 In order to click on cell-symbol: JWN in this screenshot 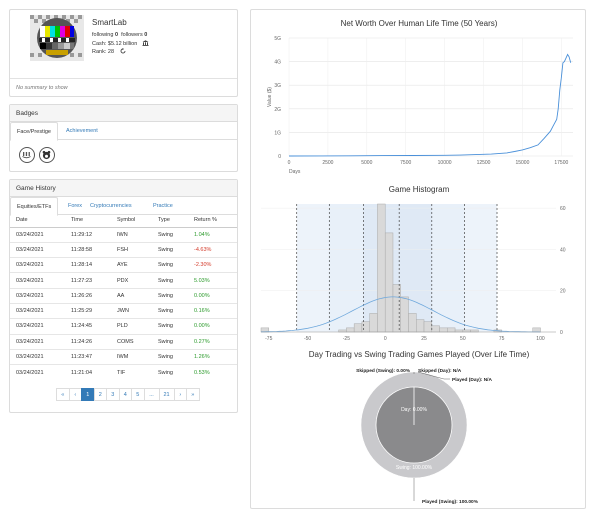, I will do `click(131, 310)`.